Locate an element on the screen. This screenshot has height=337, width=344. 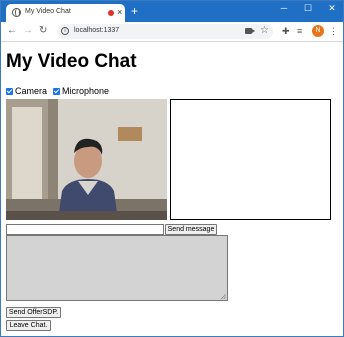
window-controls: ─ ☐ ✕ is located at coordinates (308, 8).